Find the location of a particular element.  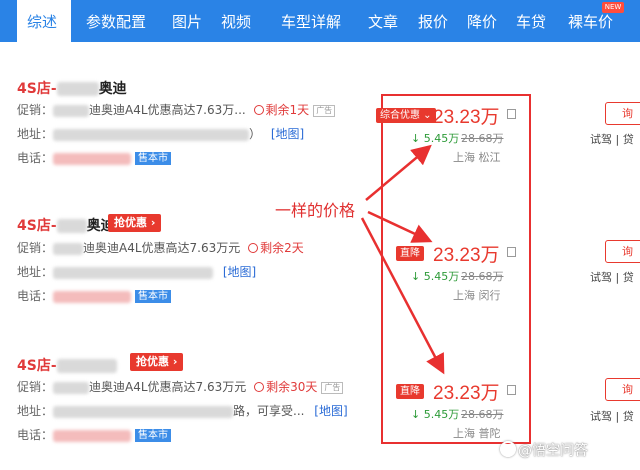

watermark: @悟空问答 is located at coordinates (553, 451).